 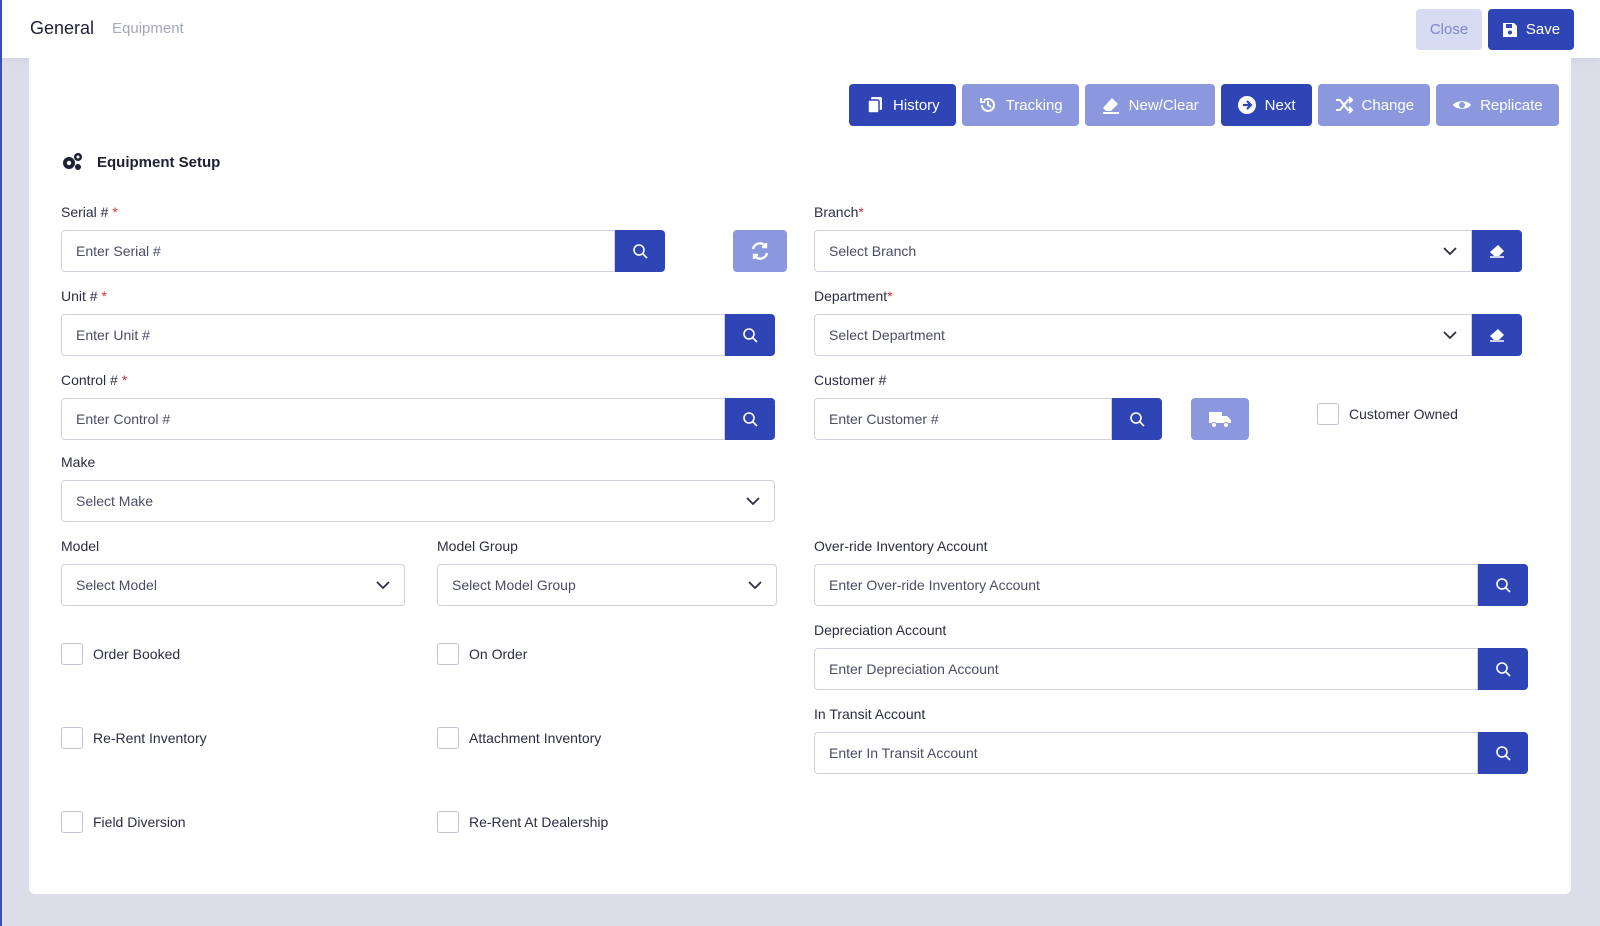 I want to click on override-inventory-input: Enter Over-ride Inventory Account, so click(x=1146, y=585).